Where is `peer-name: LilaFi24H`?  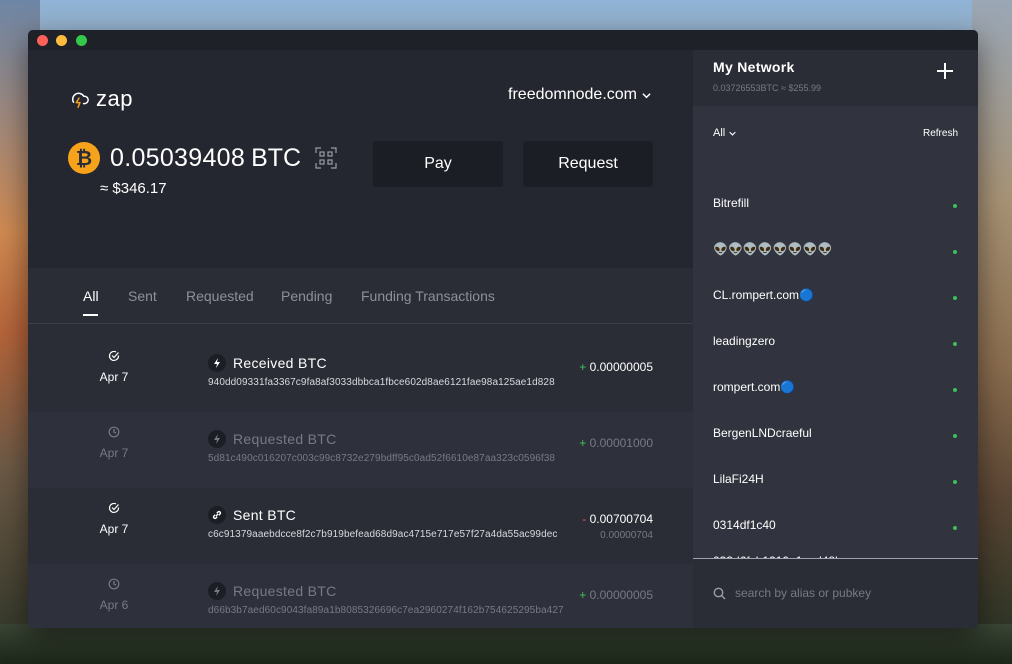 peer-name: LilaFi24H is located at coordinates (738, 479).